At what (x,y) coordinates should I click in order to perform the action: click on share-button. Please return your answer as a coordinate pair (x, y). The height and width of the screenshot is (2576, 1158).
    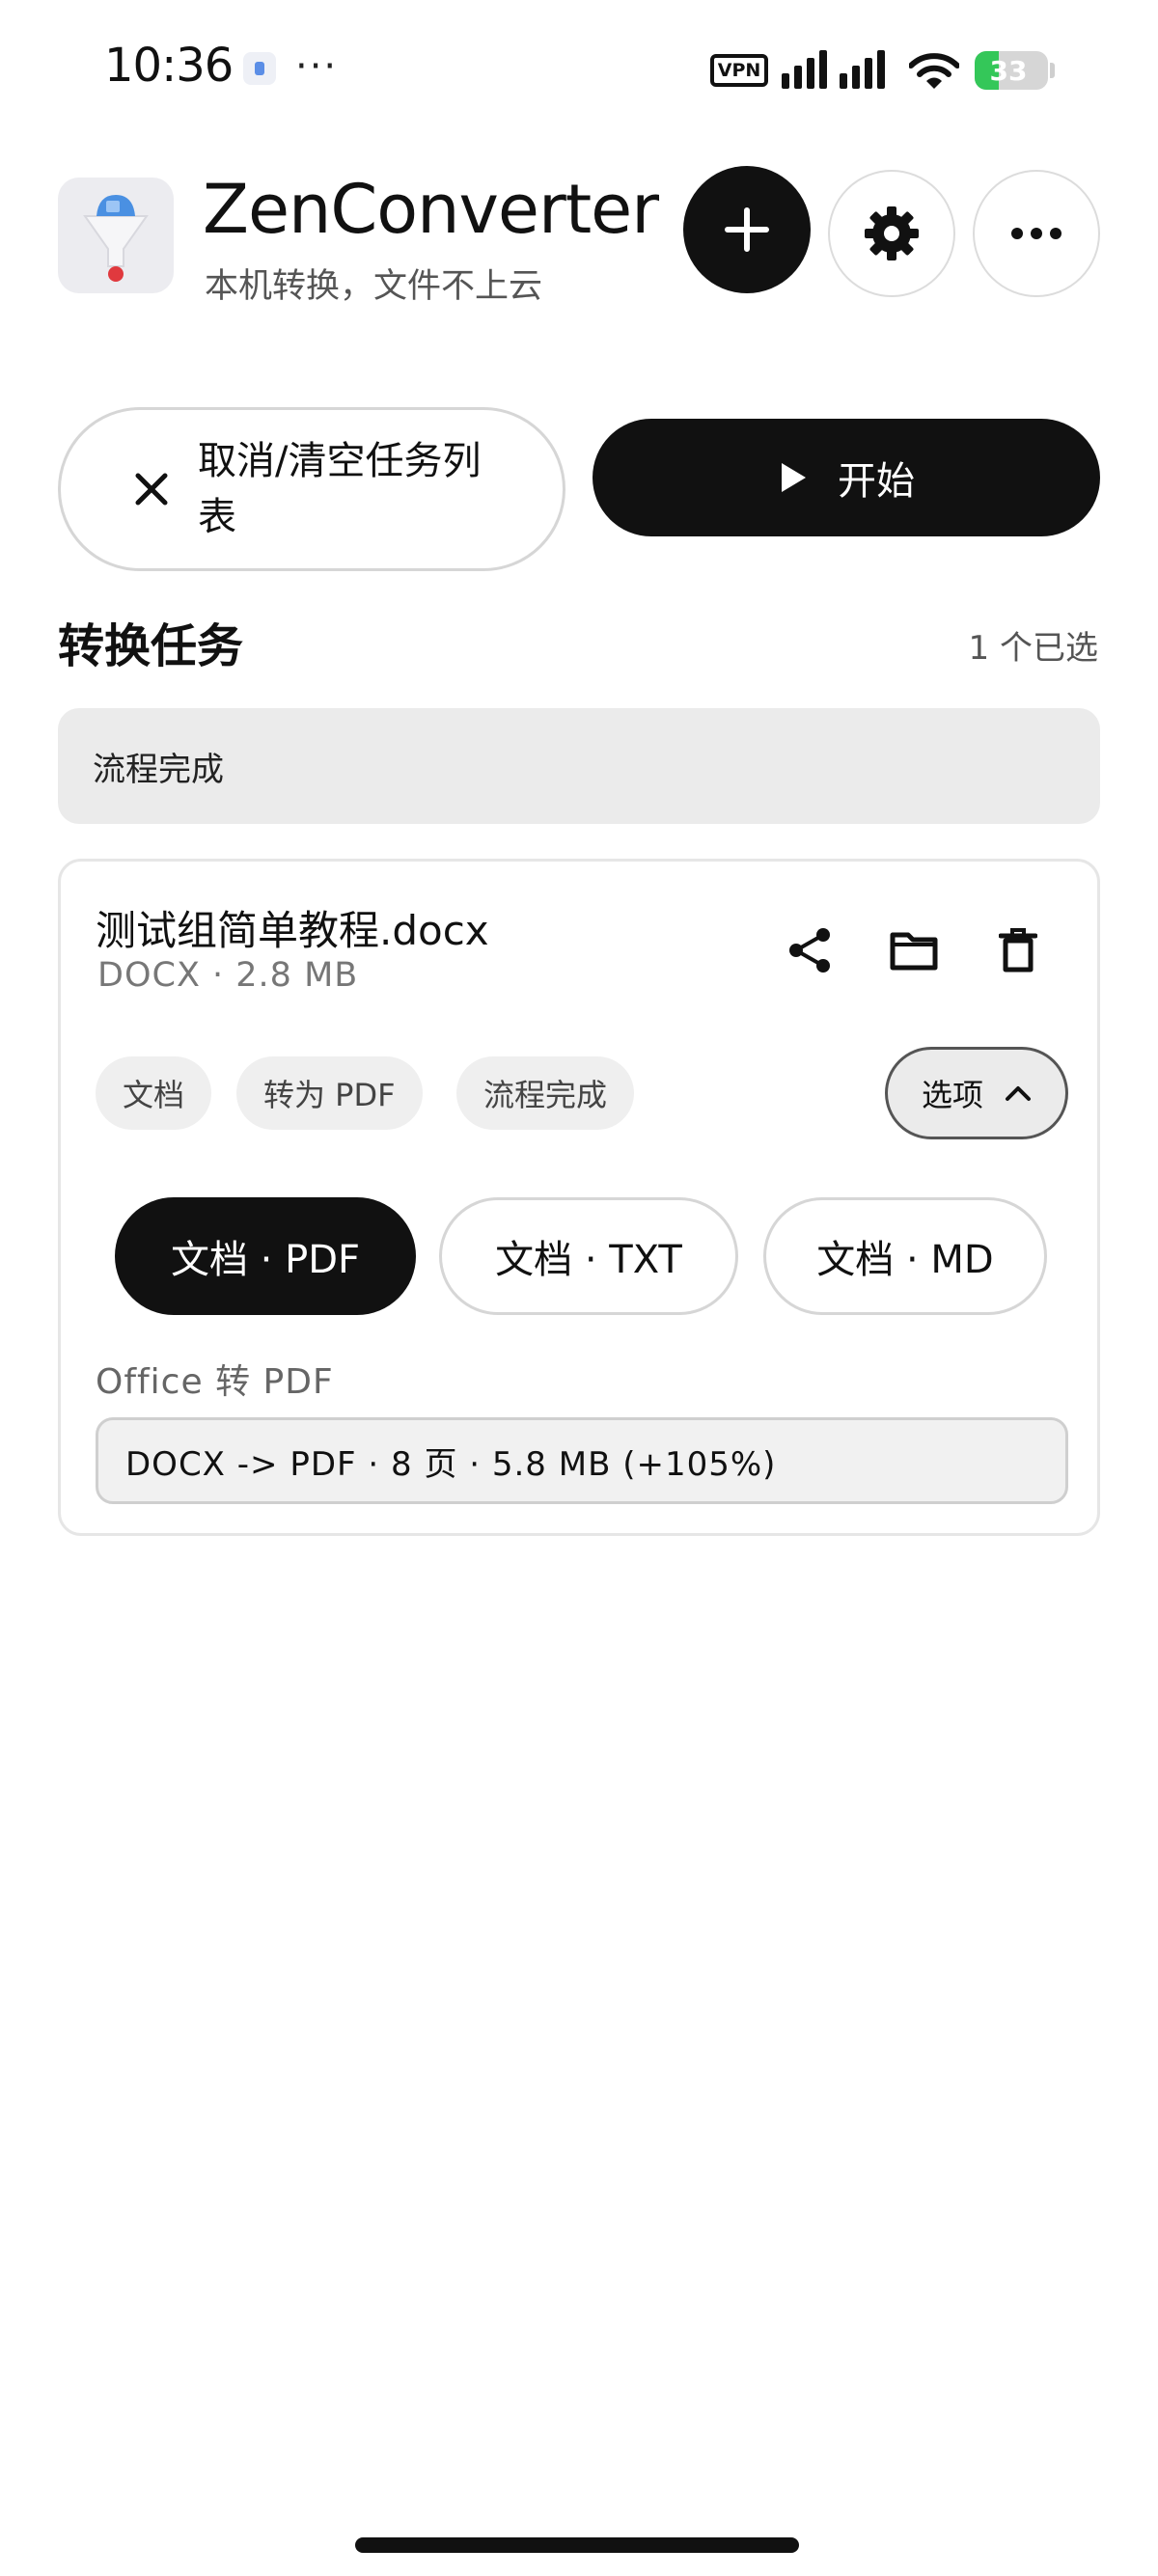
    Looking at the image, I should click on (810, 950).